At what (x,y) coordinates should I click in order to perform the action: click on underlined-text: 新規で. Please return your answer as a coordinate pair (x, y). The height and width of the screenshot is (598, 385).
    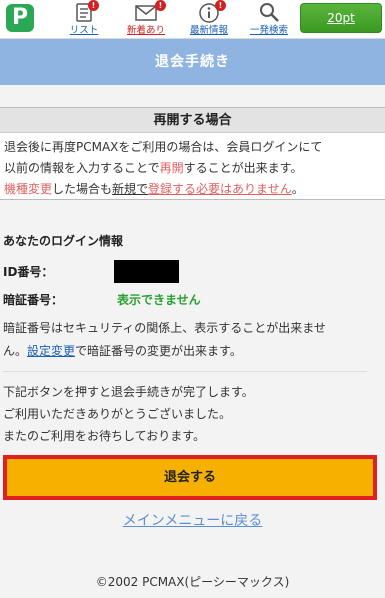
    Looking at the image, I should click on (130, 189).